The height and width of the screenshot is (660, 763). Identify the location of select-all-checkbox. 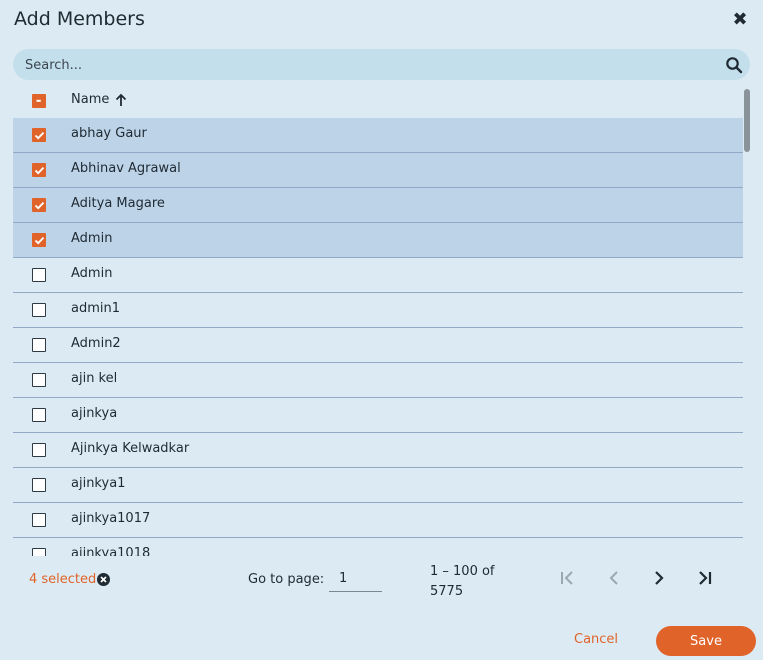
(39, 101).